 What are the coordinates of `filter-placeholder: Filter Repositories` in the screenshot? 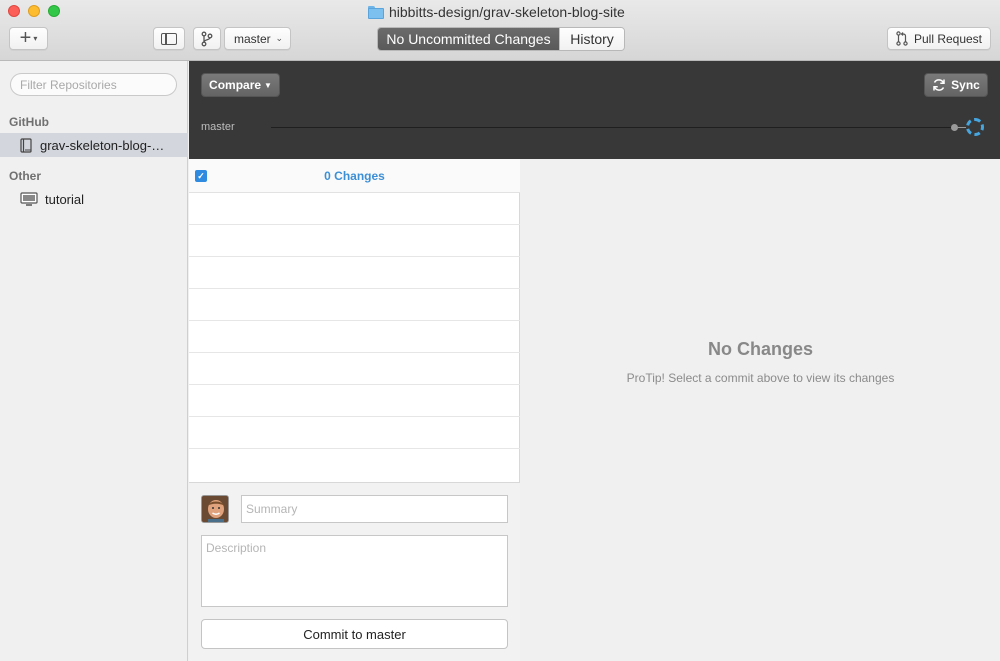 It's located at (68, 84).